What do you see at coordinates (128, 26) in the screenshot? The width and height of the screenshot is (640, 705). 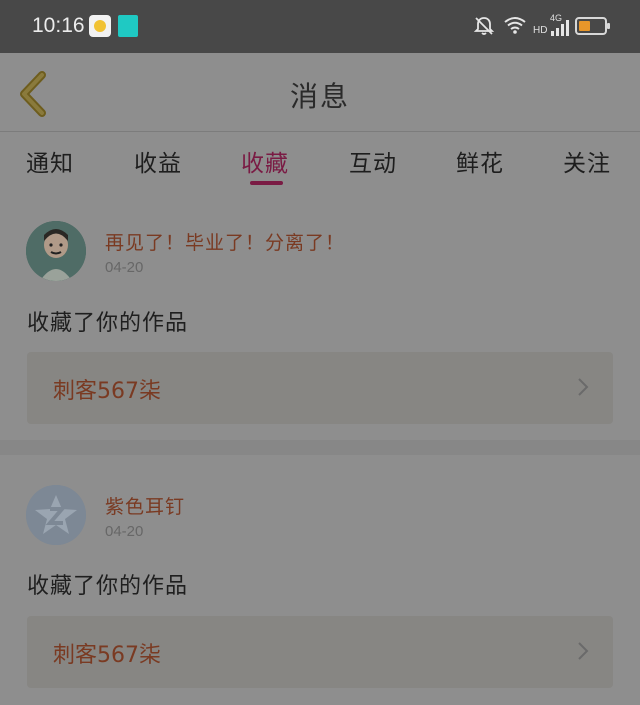 I see `bag-notification-icon` at bounding box center [128, 26].